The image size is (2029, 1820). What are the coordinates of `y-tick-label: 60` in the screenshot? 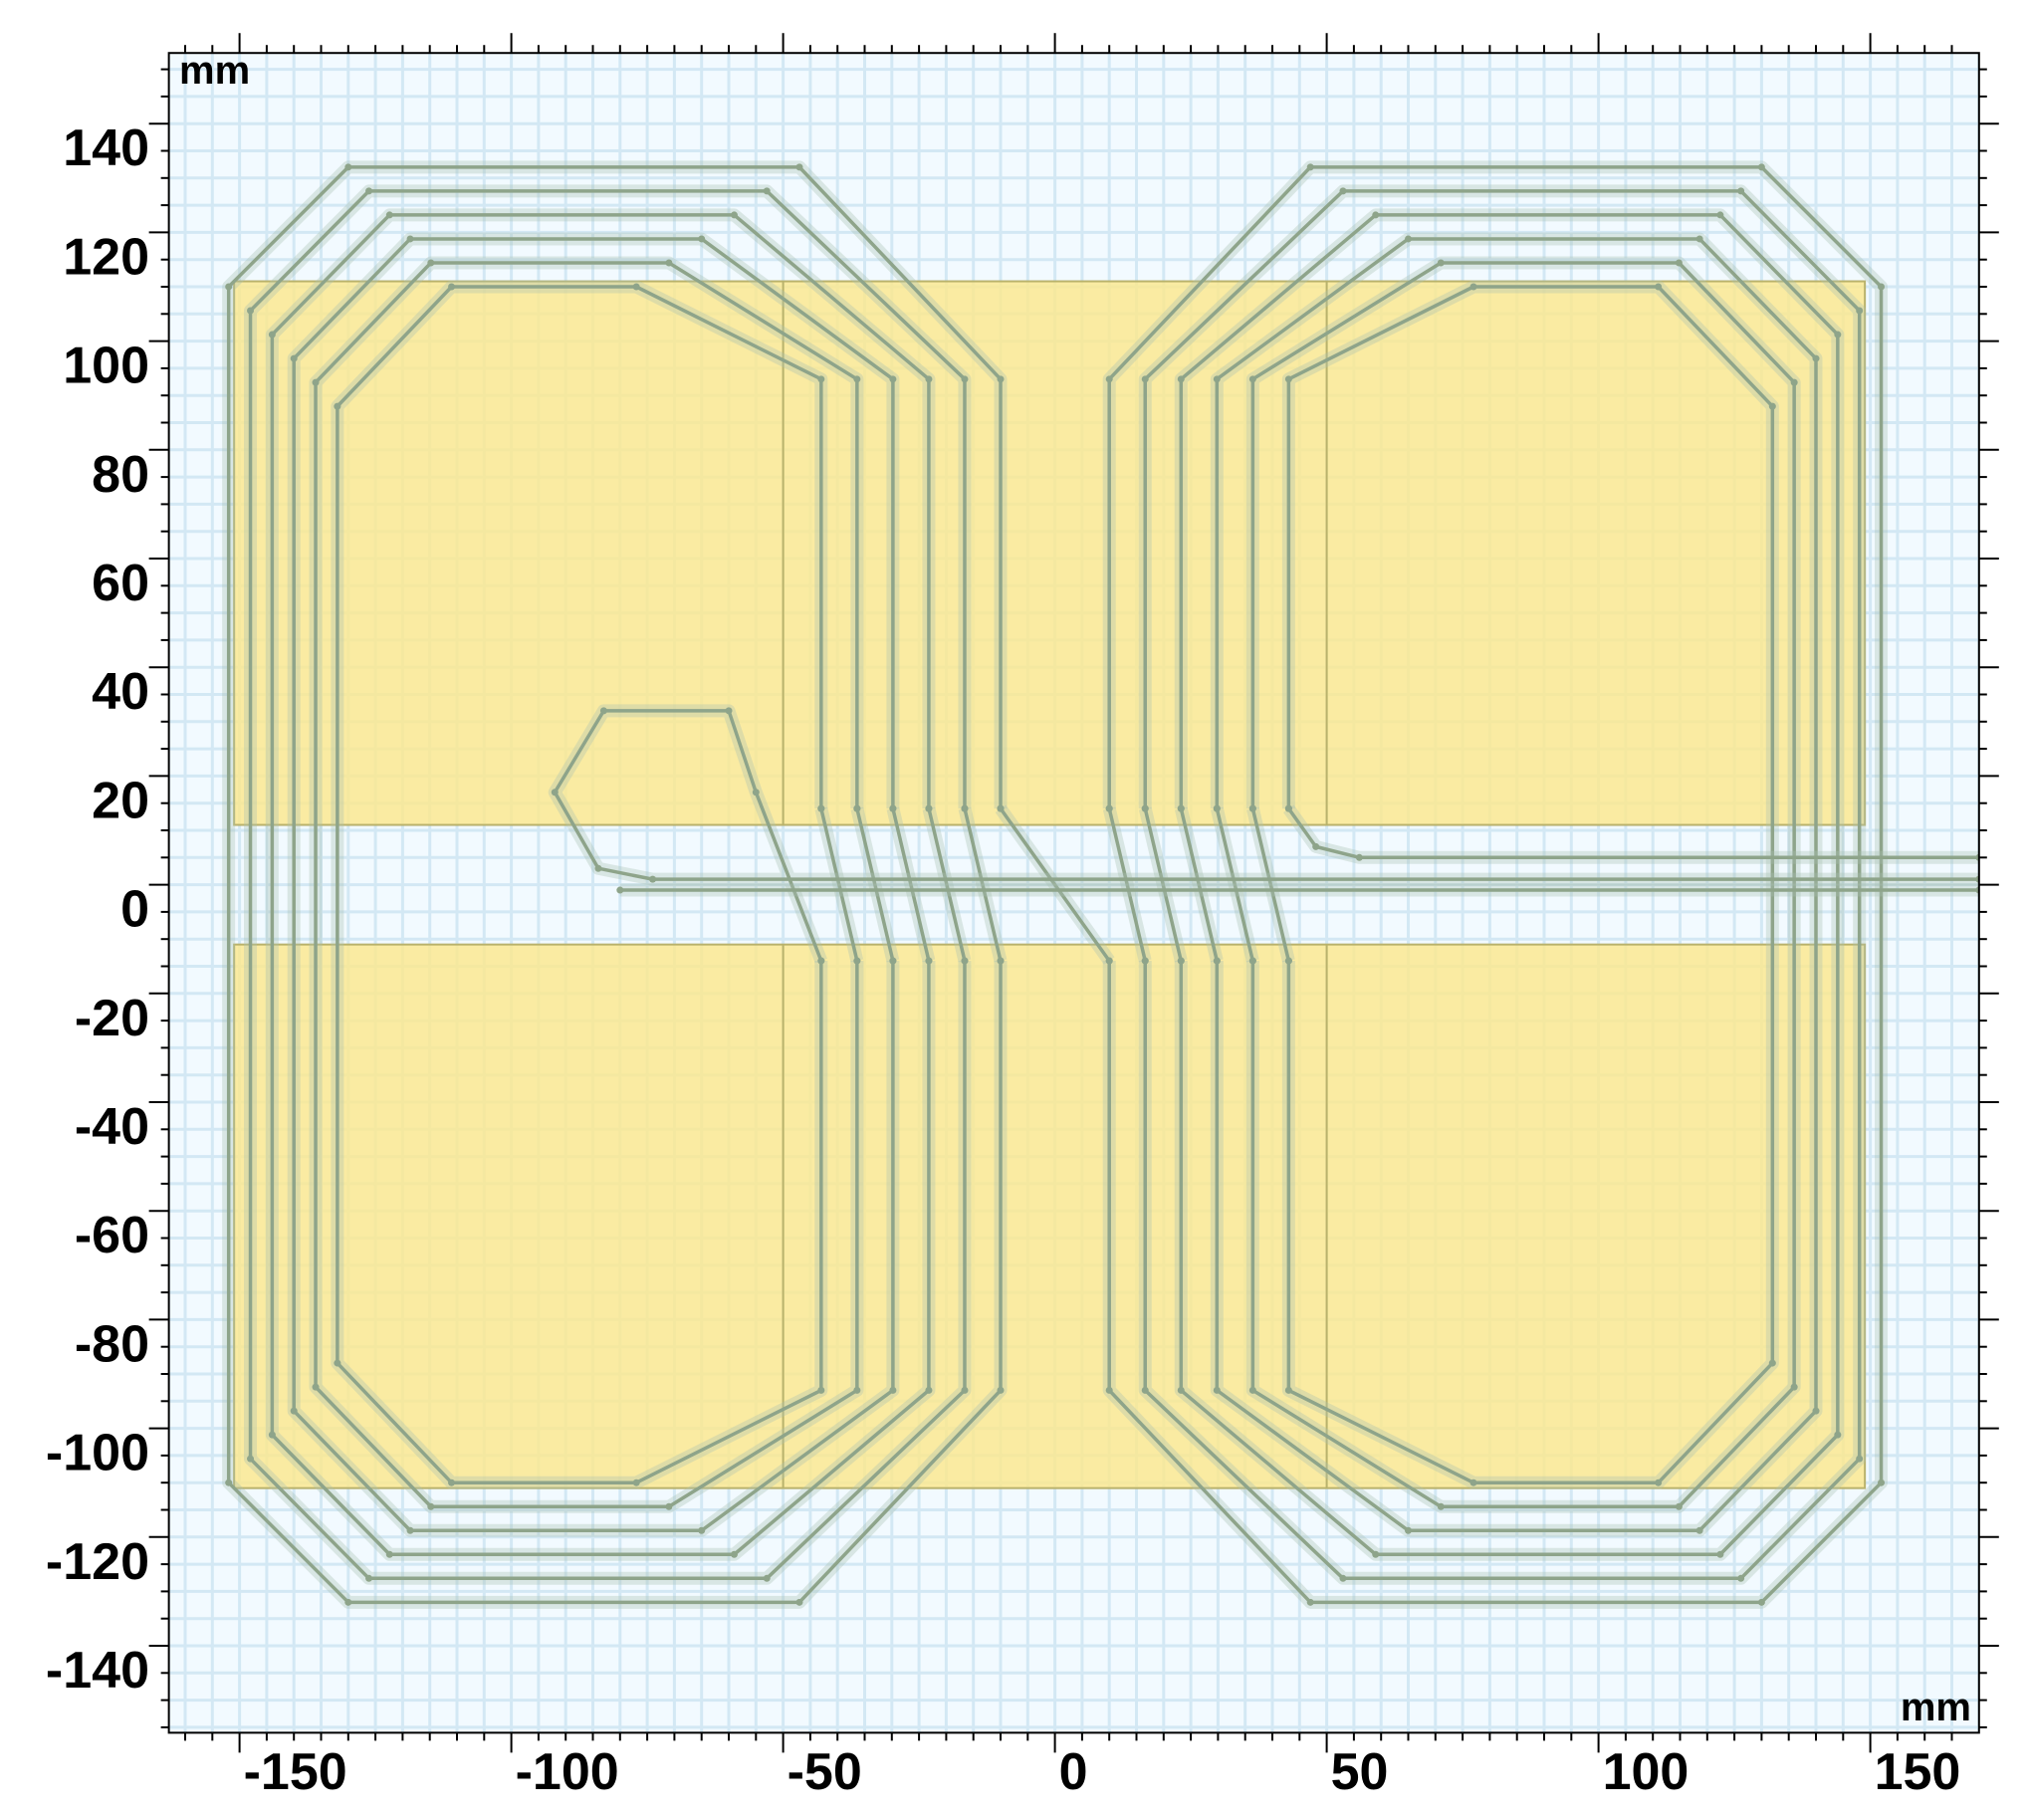 It's located at (120, 583).